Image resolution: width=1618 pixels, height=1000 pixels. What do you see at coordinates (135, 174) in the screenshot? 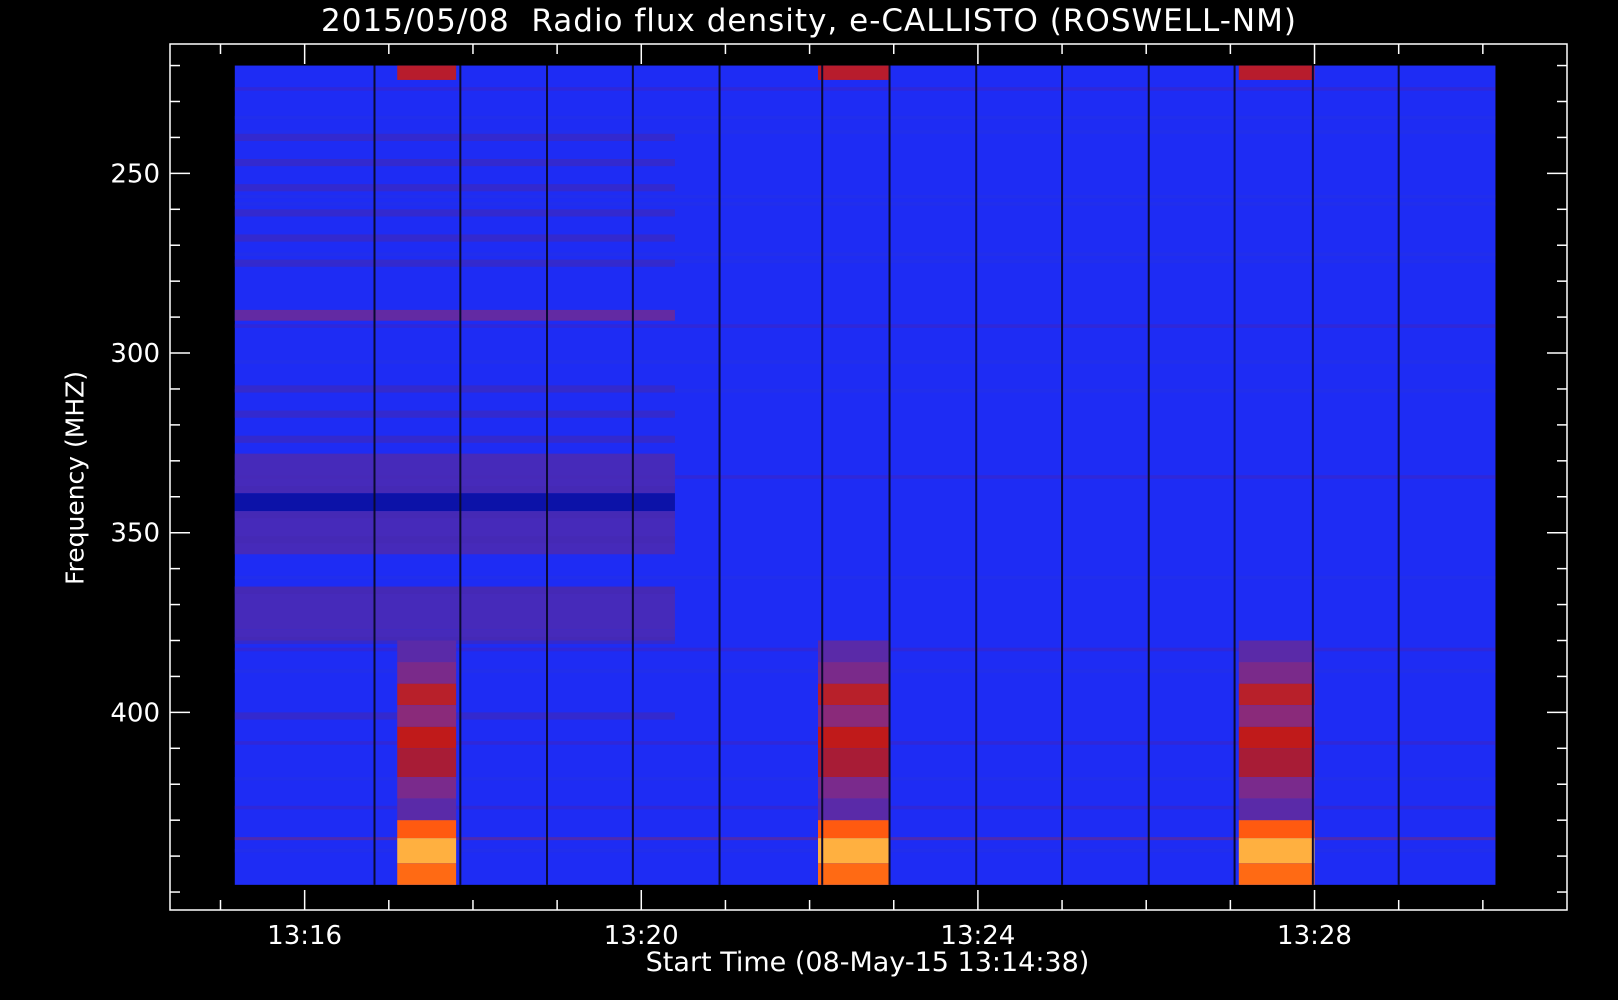
I see `y-tick-label: 250` at bounding box center [135, 174].